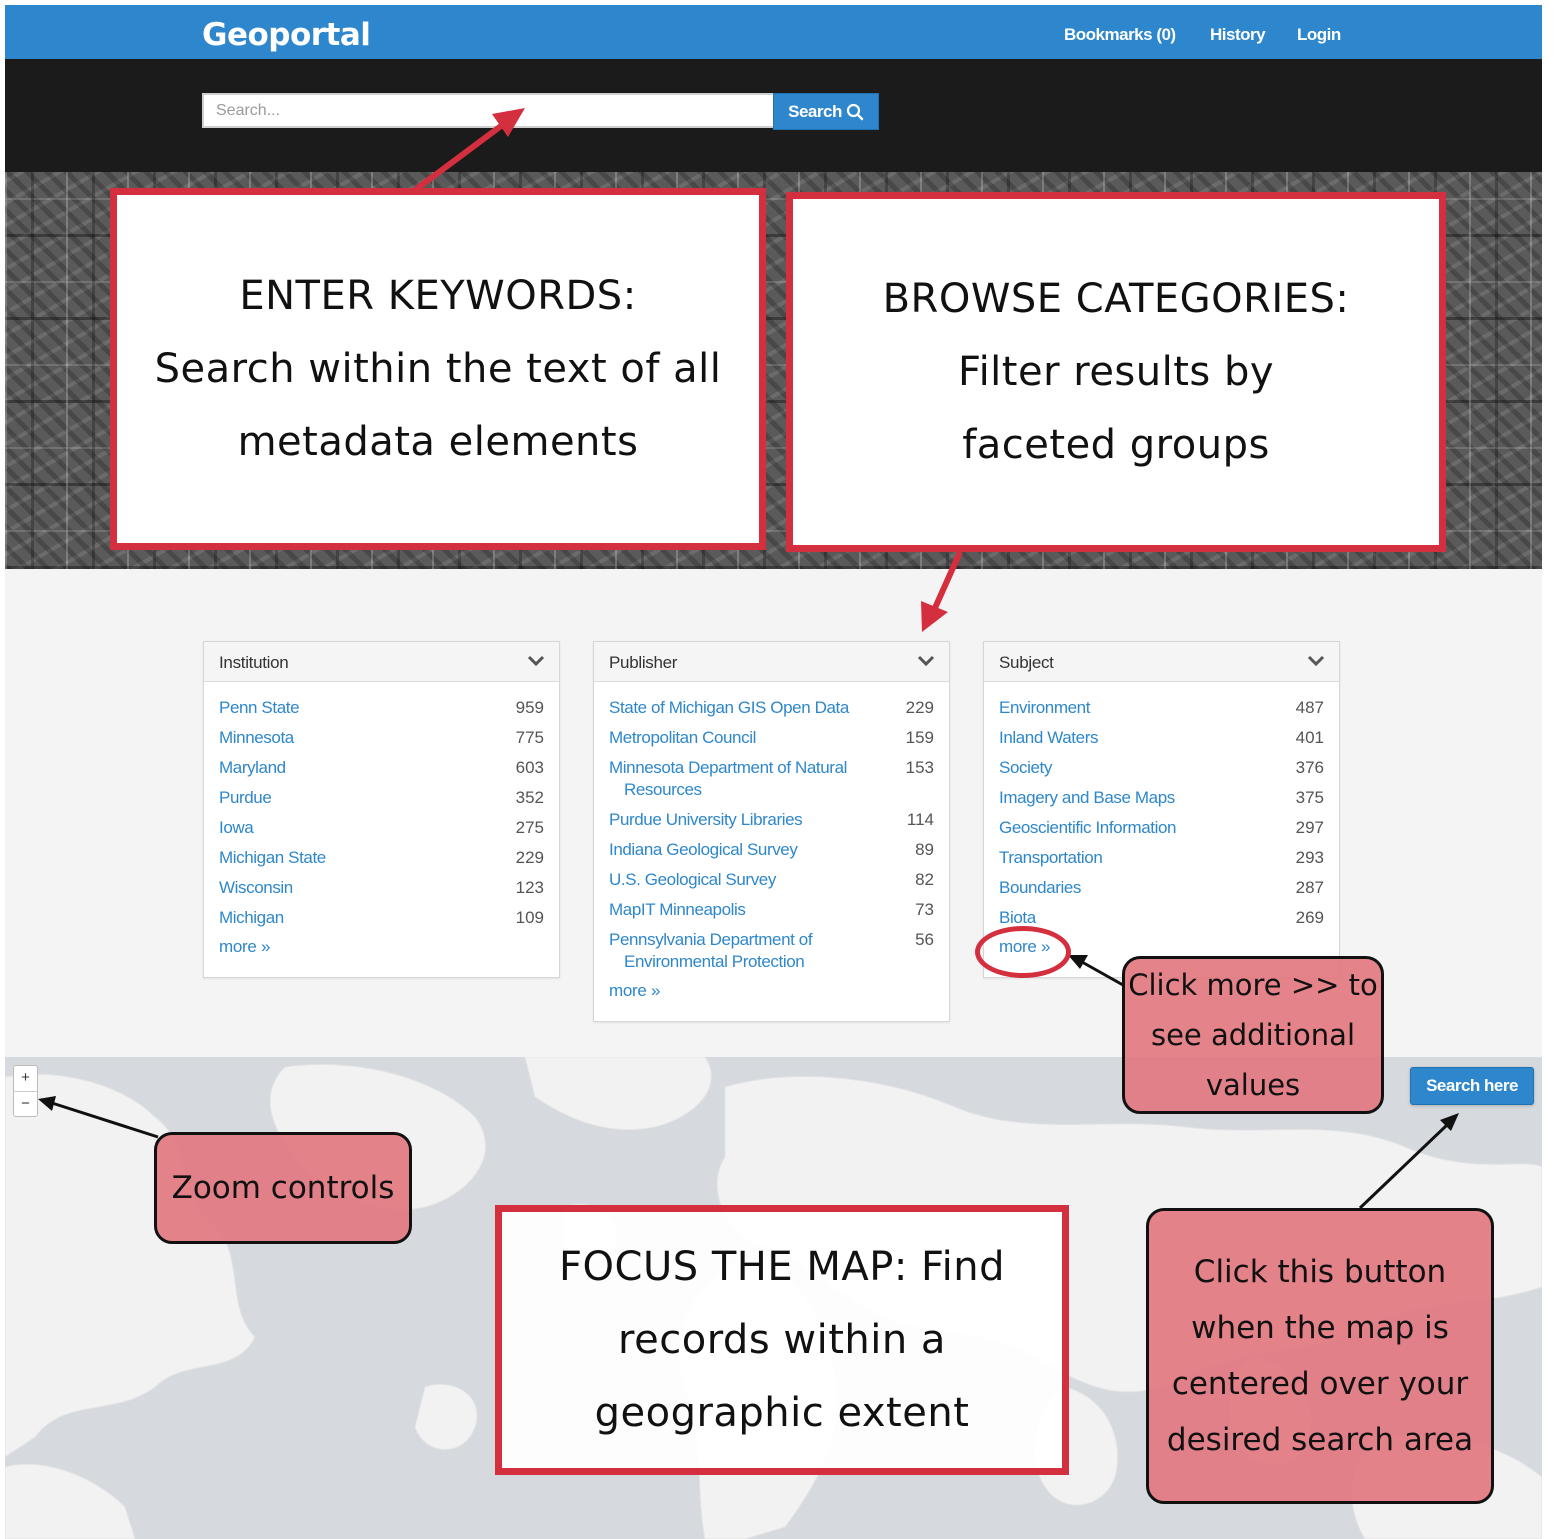  I want to click on search-button: Search, so click(826, 111).